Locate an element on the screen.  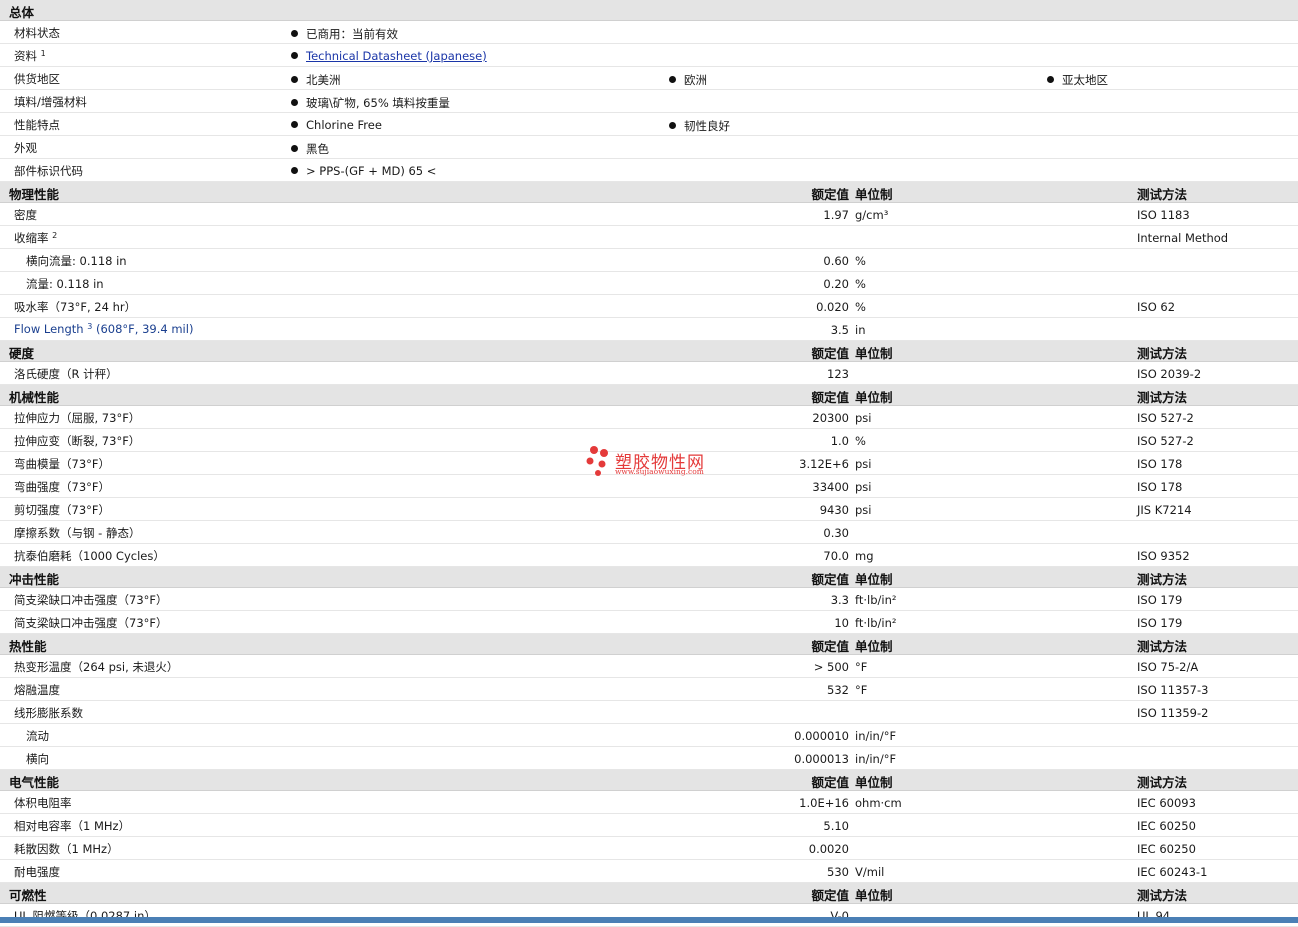
property-unit: V/mil is located at coordinates (870, 872).